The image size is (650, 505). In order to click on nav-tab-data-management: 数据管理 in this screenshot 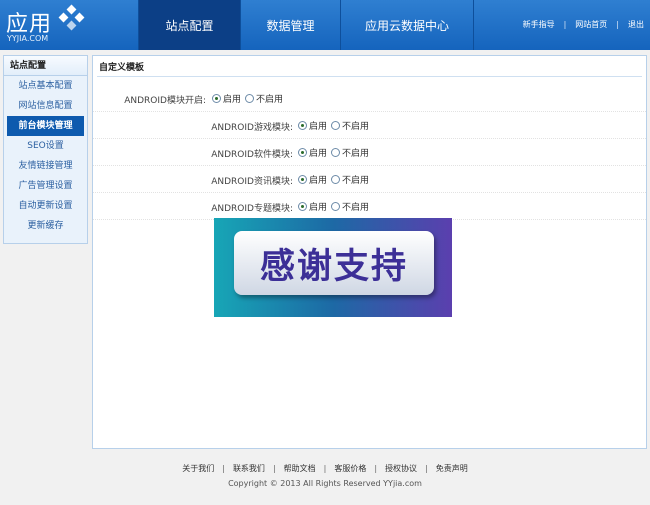, I will do `click(290, 25)`.